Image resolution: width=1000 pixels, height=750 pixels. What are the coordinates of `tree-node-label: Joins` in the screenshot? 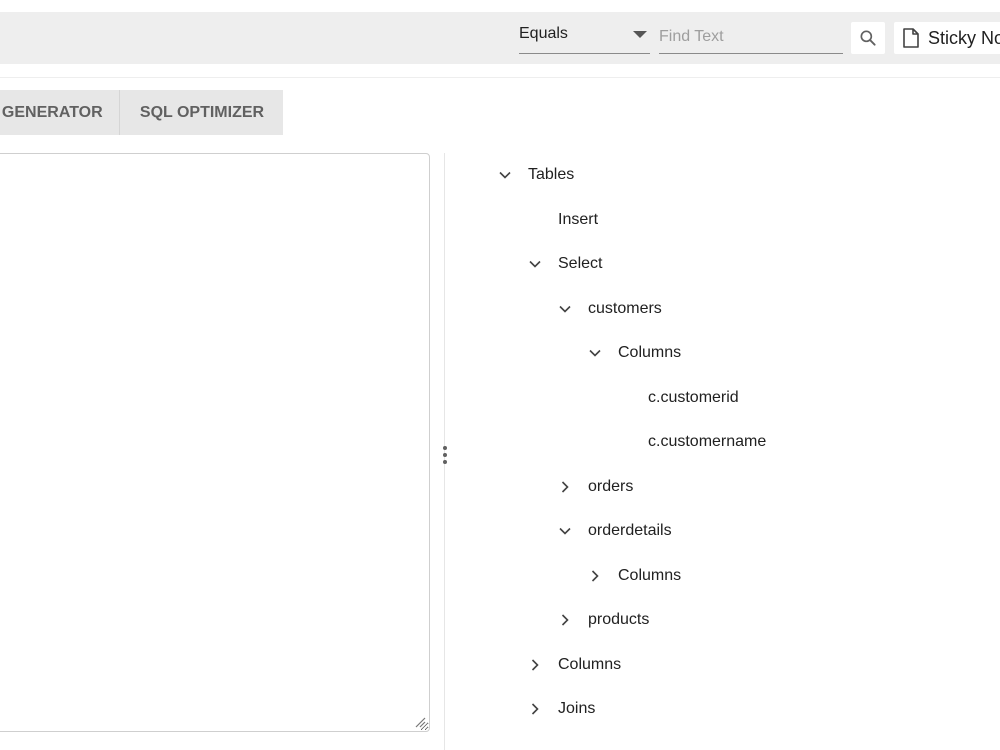 It's located at (577, 708).